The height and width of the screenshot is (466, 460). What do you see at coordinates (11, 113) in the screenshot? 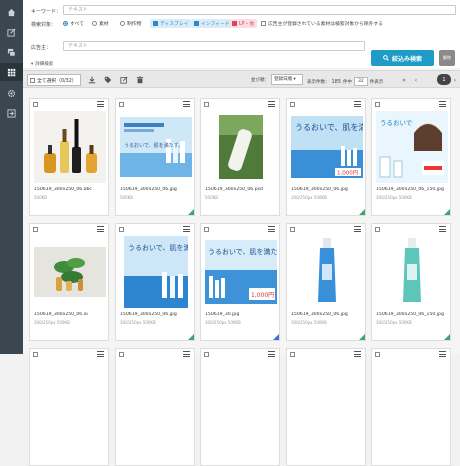
I see `export-icon` at bounding box center [11, 113].